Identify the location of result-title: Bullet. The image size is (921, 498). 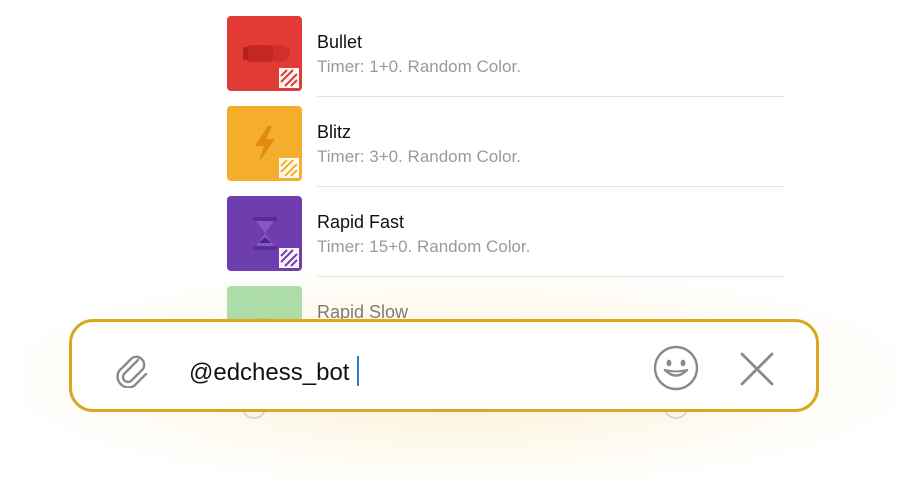
(340, 42).